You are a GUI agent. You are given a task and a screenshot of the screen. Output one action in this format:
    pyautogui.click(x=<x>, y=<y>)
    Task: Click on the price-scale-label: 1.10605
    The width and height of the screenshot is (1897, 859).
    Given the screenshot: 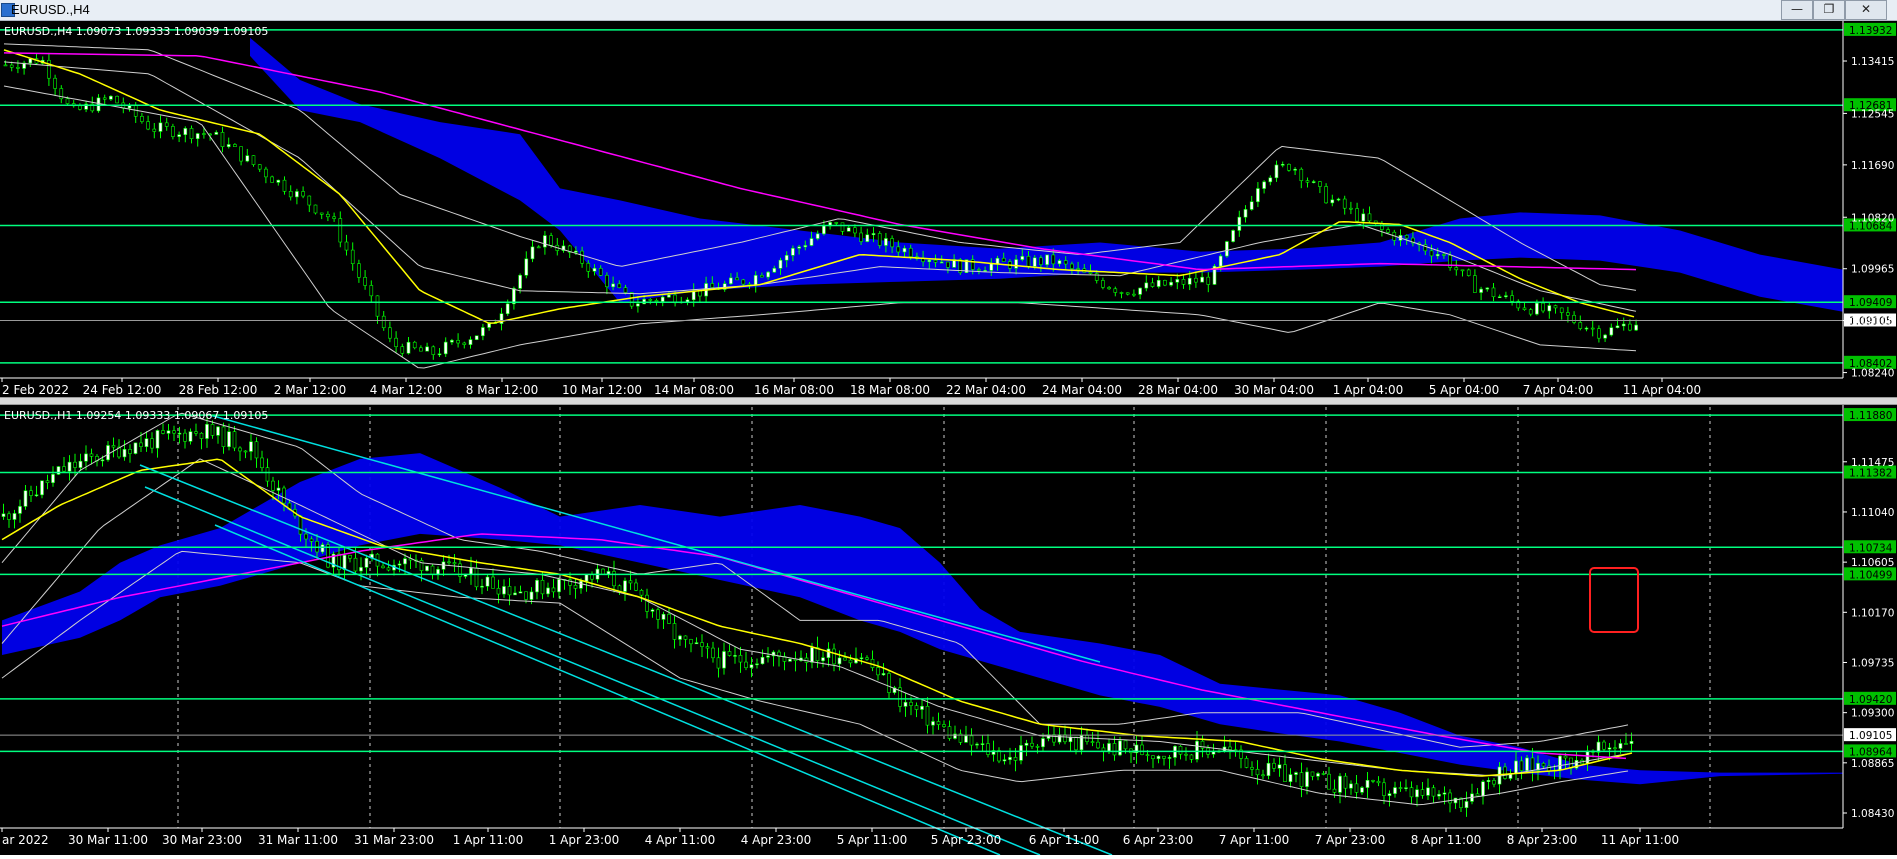 What is the action you would take?
    pyautogui.click(x=1872, y=563)
    